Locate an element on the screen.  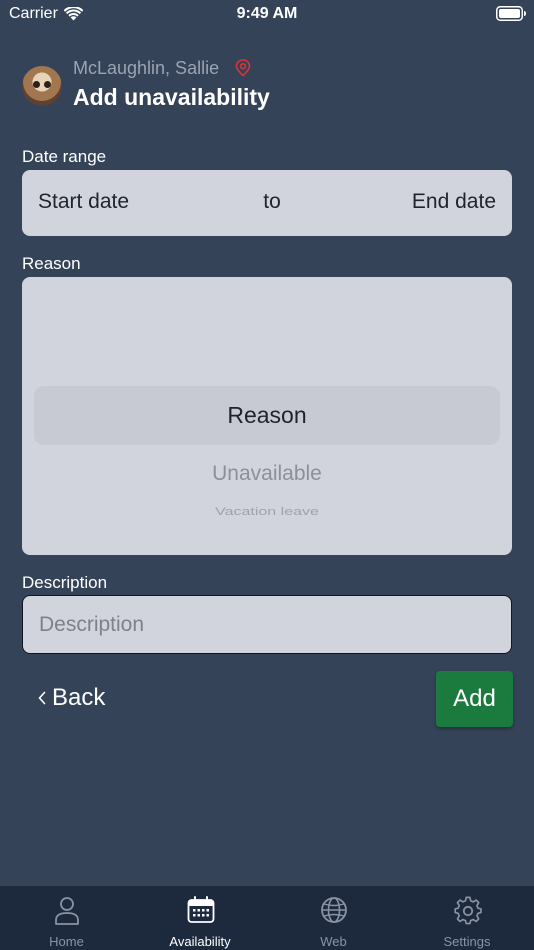
status-bar: Carrier 9:49 AM is located at coordinates (267, 15).